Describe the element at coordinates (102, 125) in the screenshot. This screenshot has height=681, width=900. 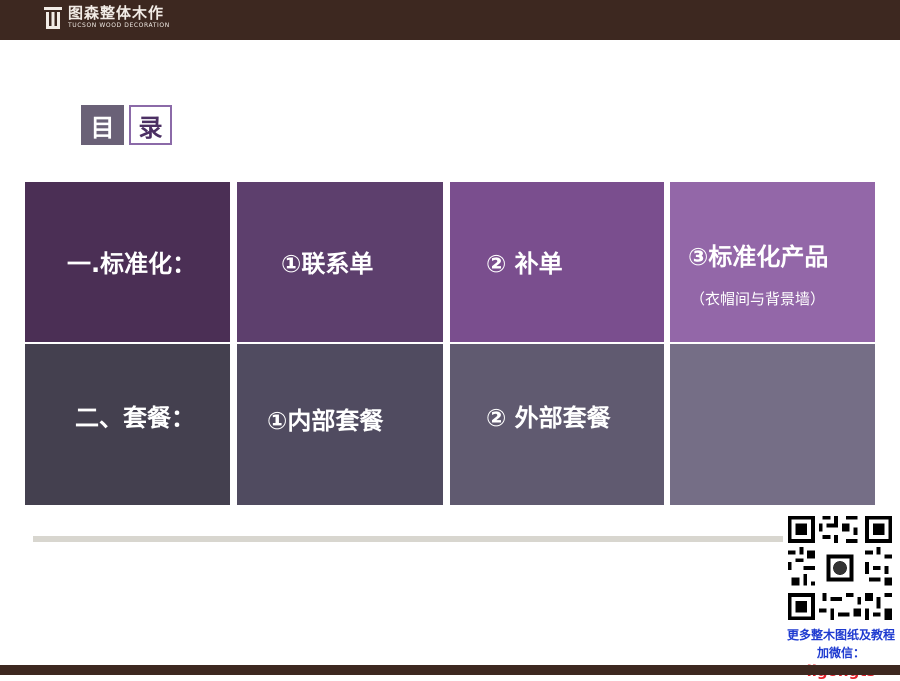
I see `toc-title-char-1: 目` at that location.